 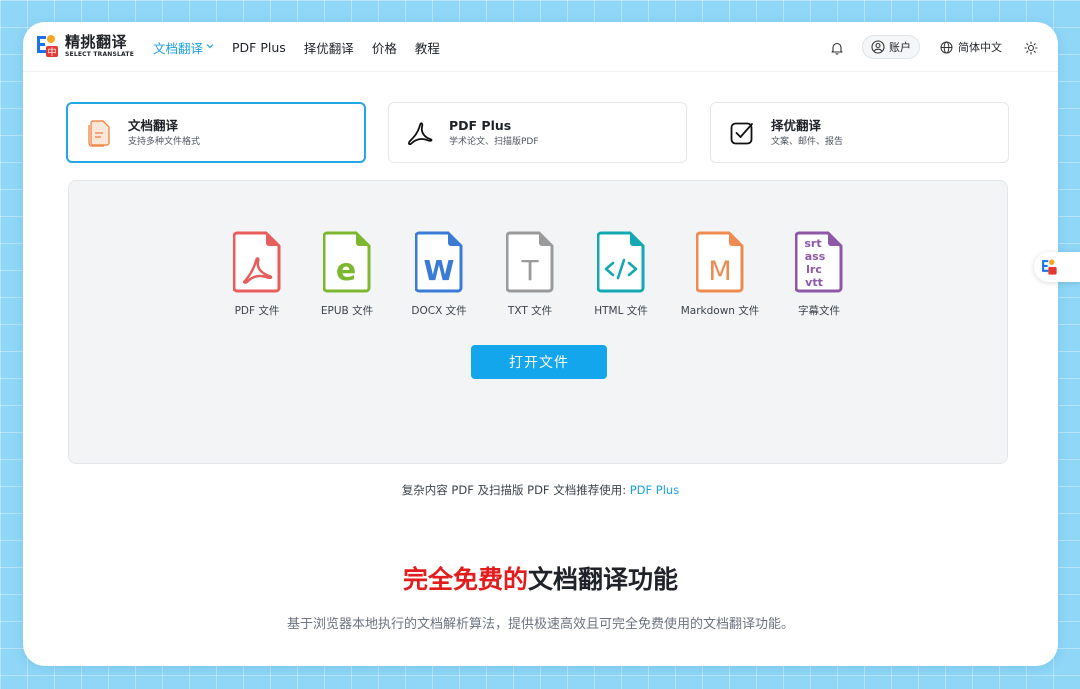 I want to click on file-type-docx: W DOCX 文件, so click(x=439, y=274).